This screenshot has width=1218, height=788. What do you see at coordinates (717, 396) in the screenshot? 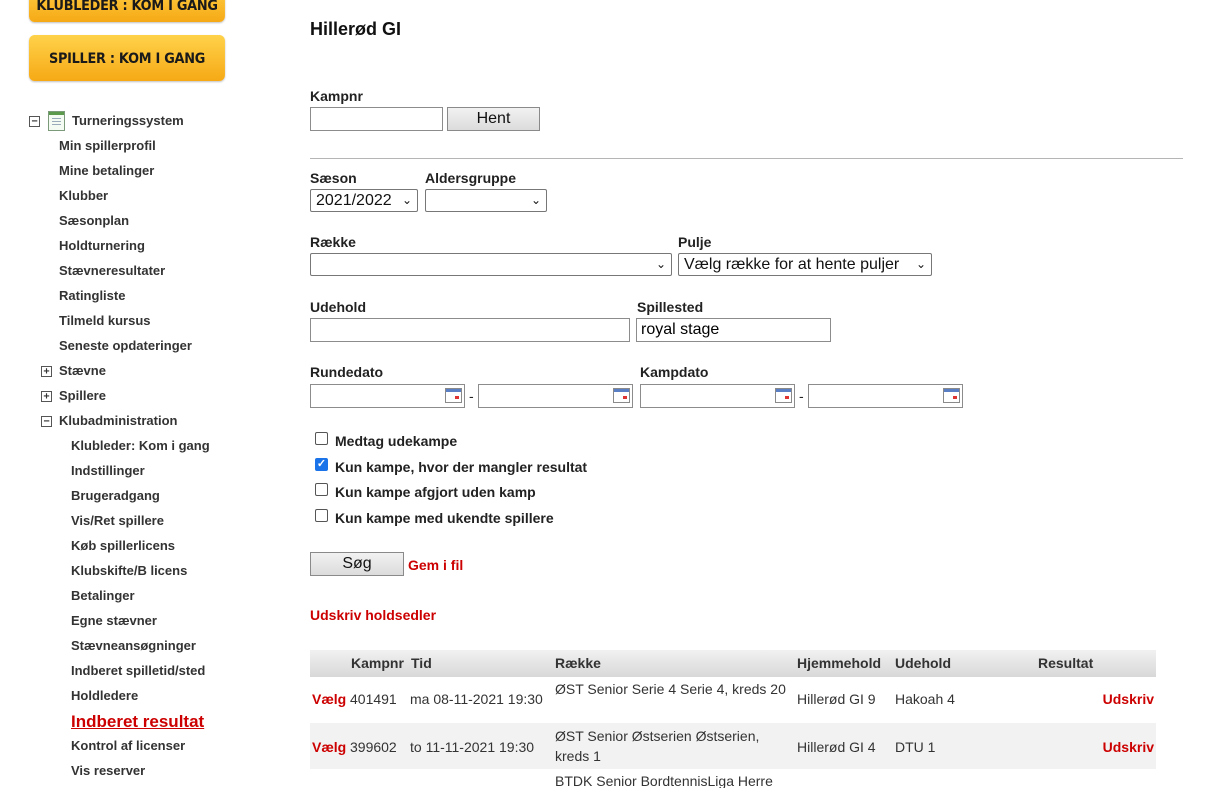
I see `kampdato-from-input` at bounding box center [717, 396].